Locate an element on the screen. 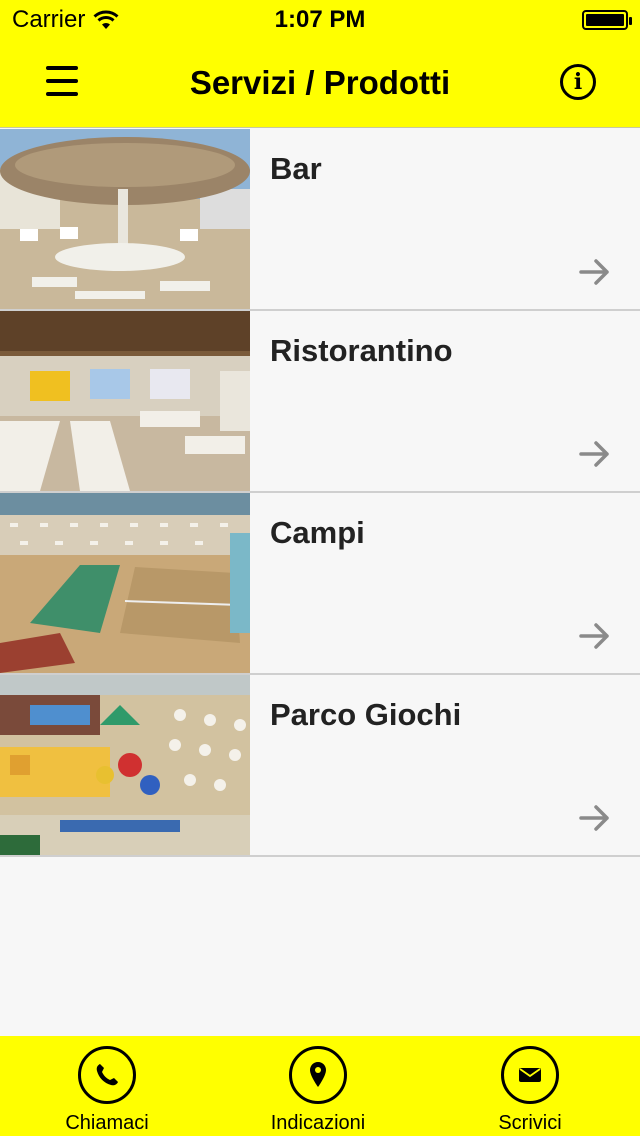  campi-image is located at coordinates (125, 583).